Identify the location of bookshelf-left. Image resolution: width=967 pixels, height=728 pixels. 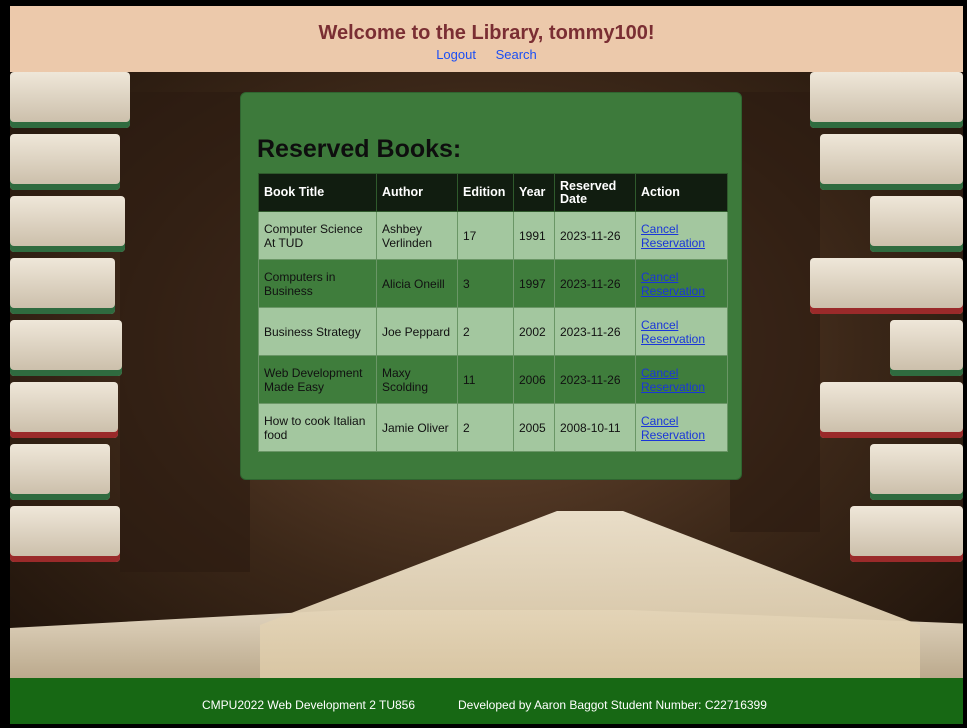
(185, 332).